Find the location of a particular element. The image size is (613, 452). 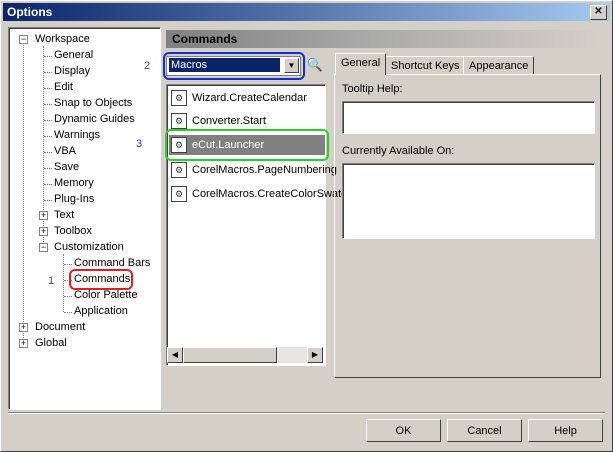

list-item: ⚙ CorelMacros.PageNumbering is located at coordinates (254, 170).